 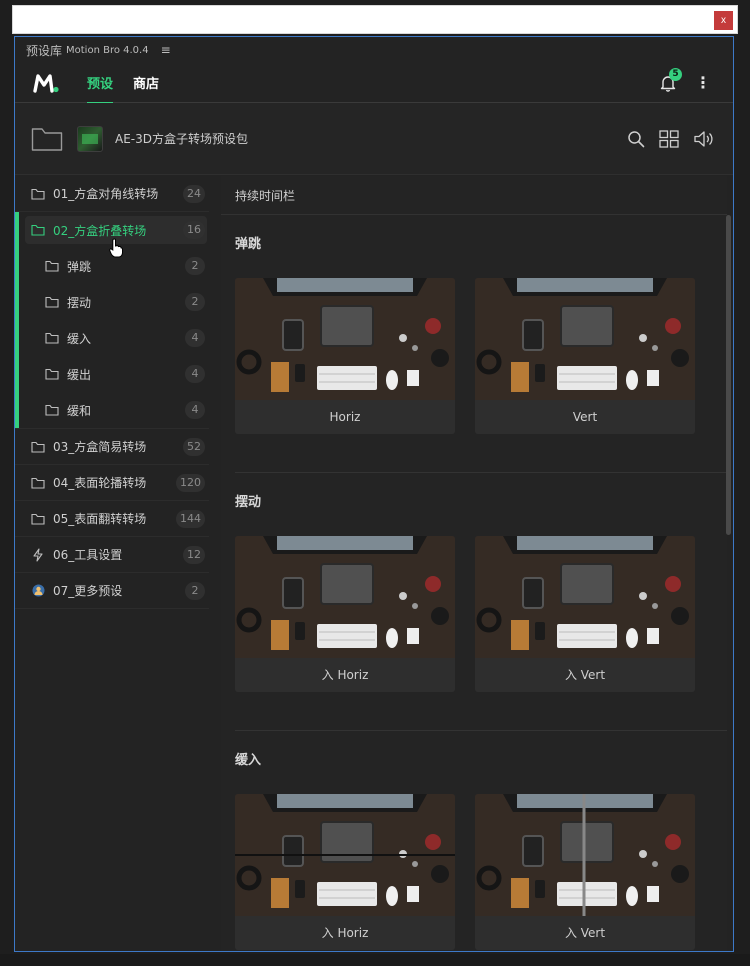 I want to click on preset-grid: Horiz Vert, so click(x=481, y=356).